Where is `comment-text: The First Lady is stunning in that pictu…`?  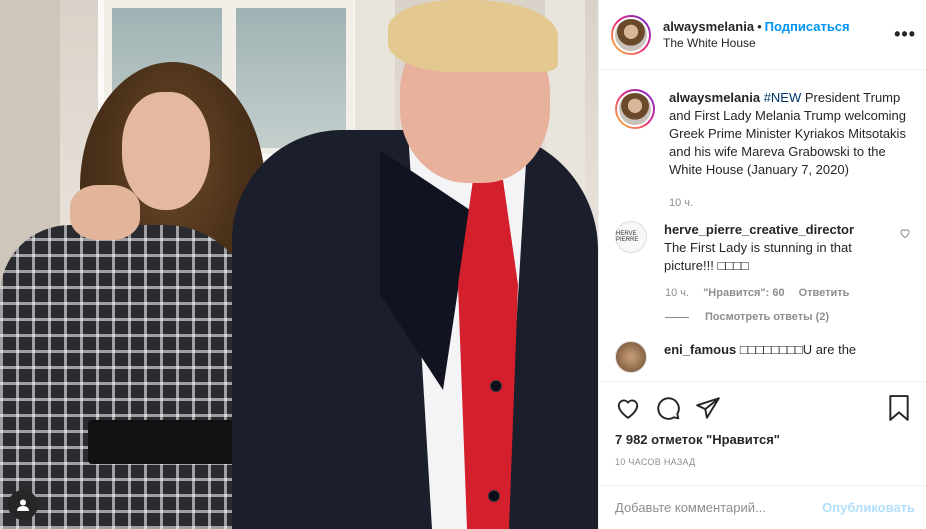
comment-text: The First Lady is stunning in that pictu… is located at coordinates (758, 256).